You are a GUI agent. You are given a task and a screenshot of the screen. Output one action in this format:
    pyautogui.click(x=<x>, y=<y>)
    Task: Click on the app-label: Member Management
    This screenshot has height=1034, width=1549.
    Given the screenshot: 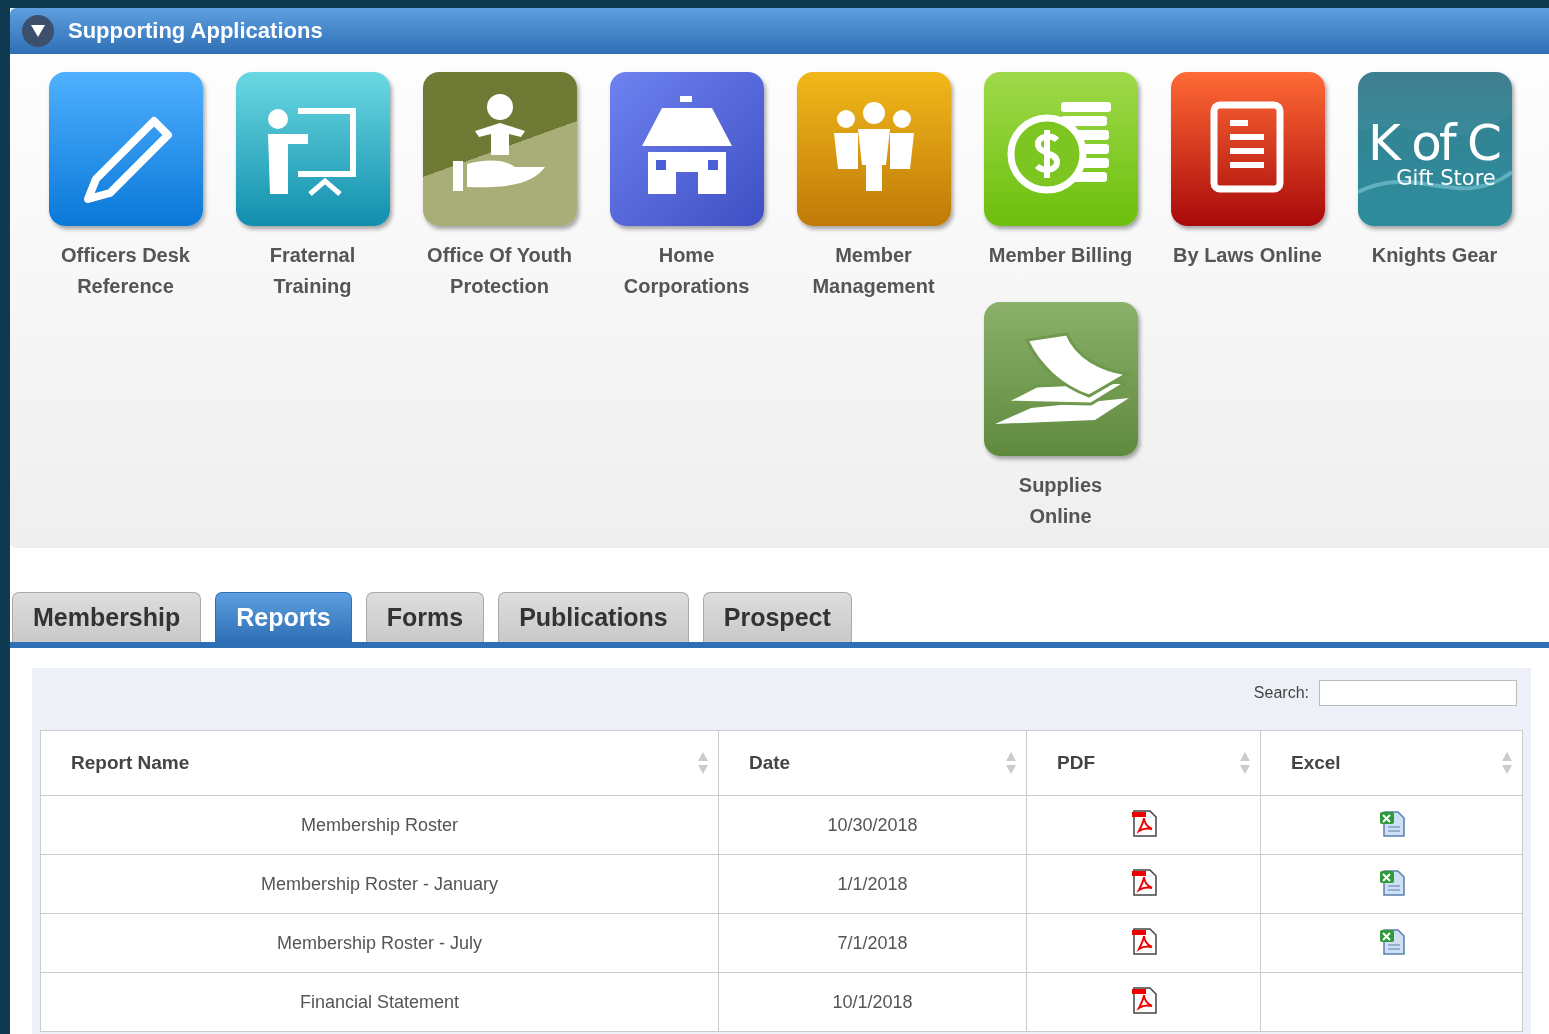 What is the action you would take?
    pyautogui.click(x=873, y=271)
    